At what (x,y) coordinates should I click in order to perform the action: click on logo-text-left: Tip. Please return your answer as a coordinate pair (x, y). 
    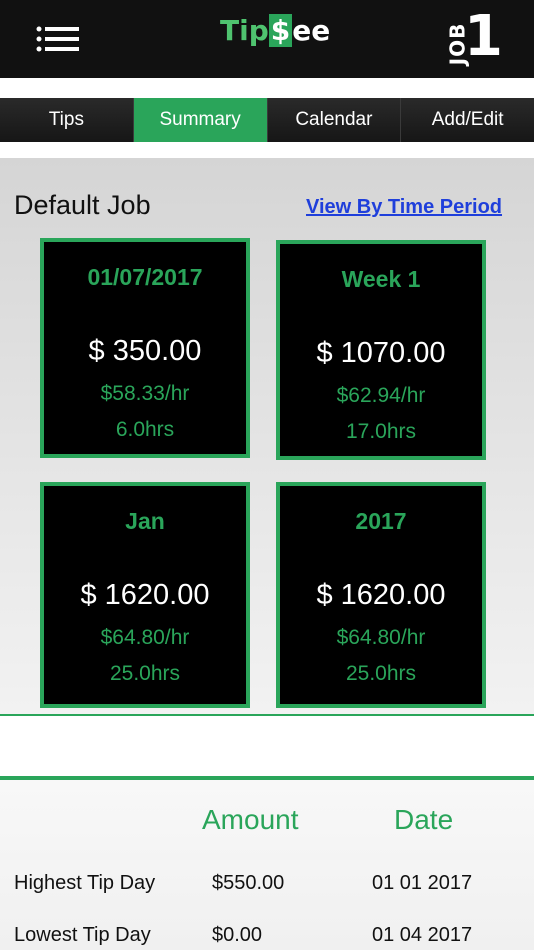
    Looking at the image, I should click on (244, 30).